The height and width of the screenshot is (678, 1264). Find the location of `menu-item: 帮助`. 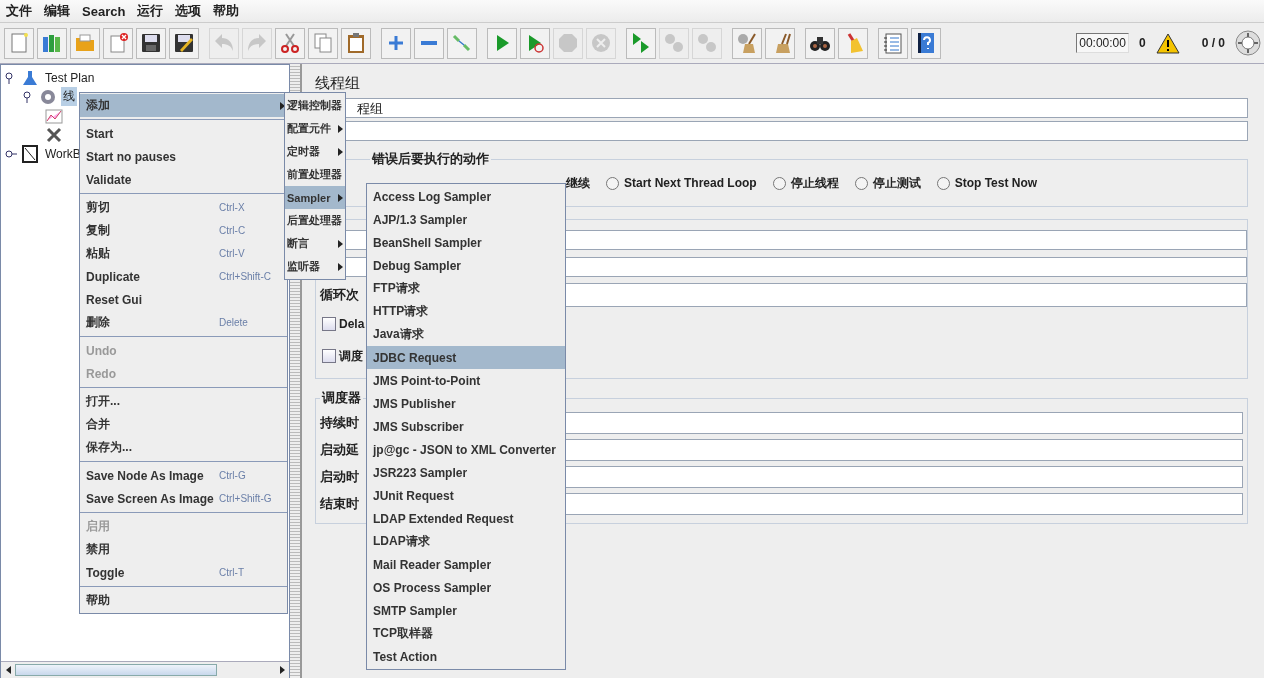

menu-item: 帮助 is located at coordinates (183, 600).